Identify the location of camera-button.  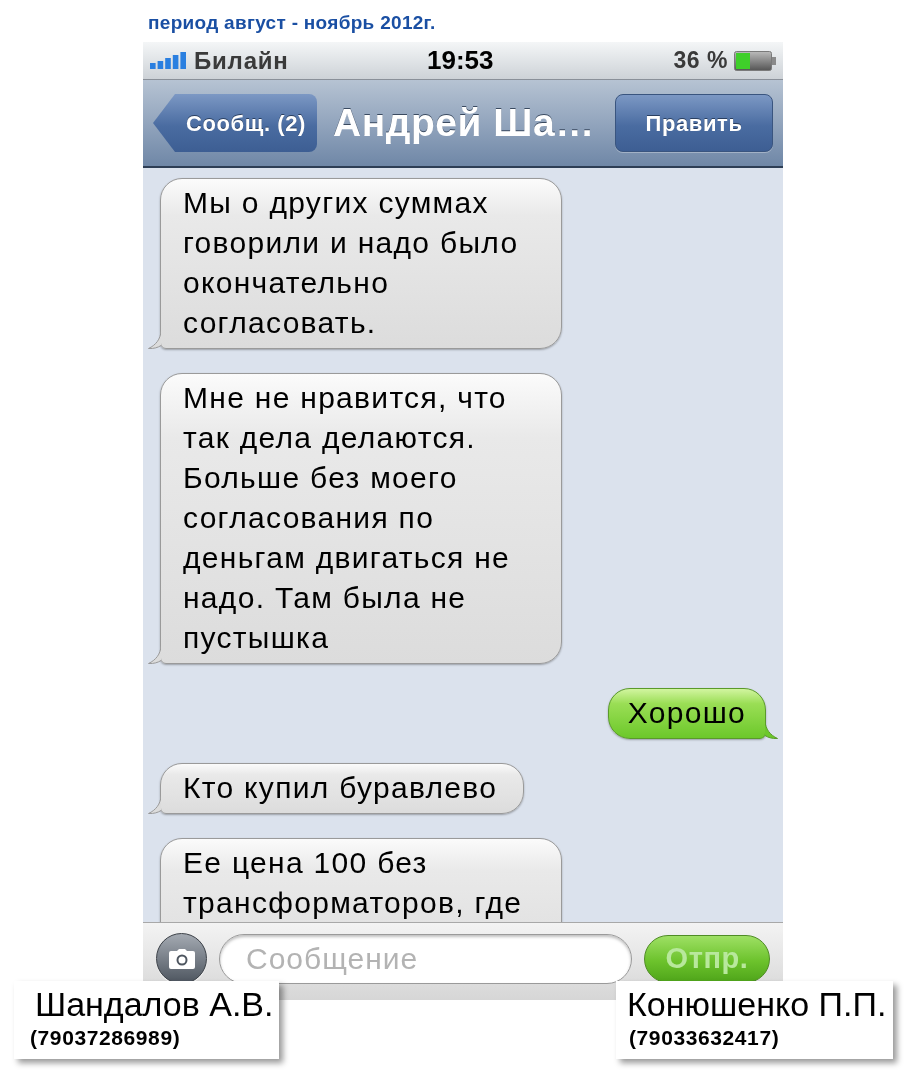
(181, 958).